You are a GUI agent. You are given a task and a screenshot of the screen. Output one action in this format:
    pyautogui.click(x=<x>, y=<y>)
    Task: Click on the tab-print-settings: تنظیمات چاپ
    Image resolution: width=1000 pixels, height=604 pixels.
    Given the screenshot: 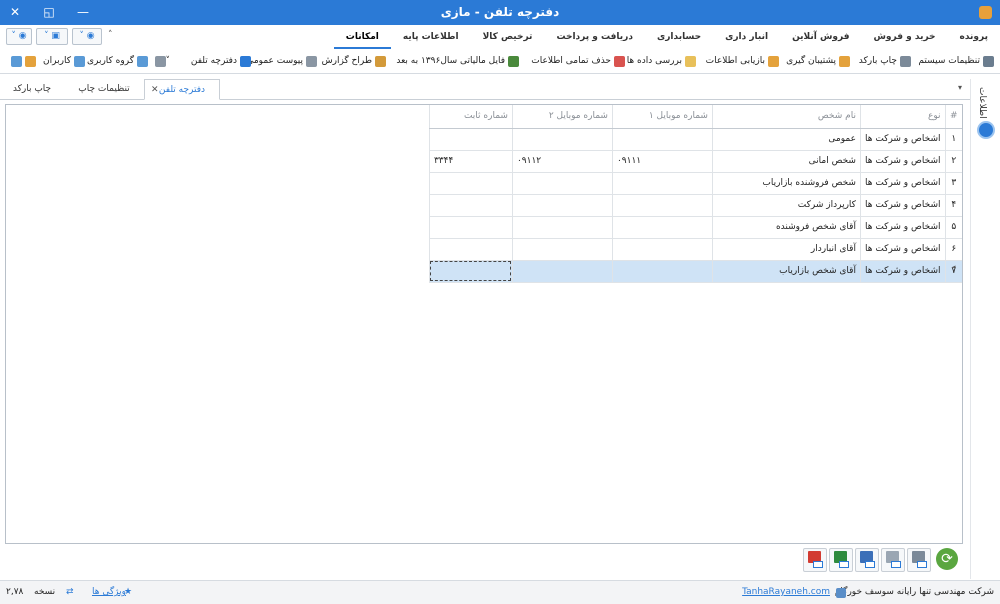 What is the action you would take?
    pyautogui.click(x=104, y=89)
    